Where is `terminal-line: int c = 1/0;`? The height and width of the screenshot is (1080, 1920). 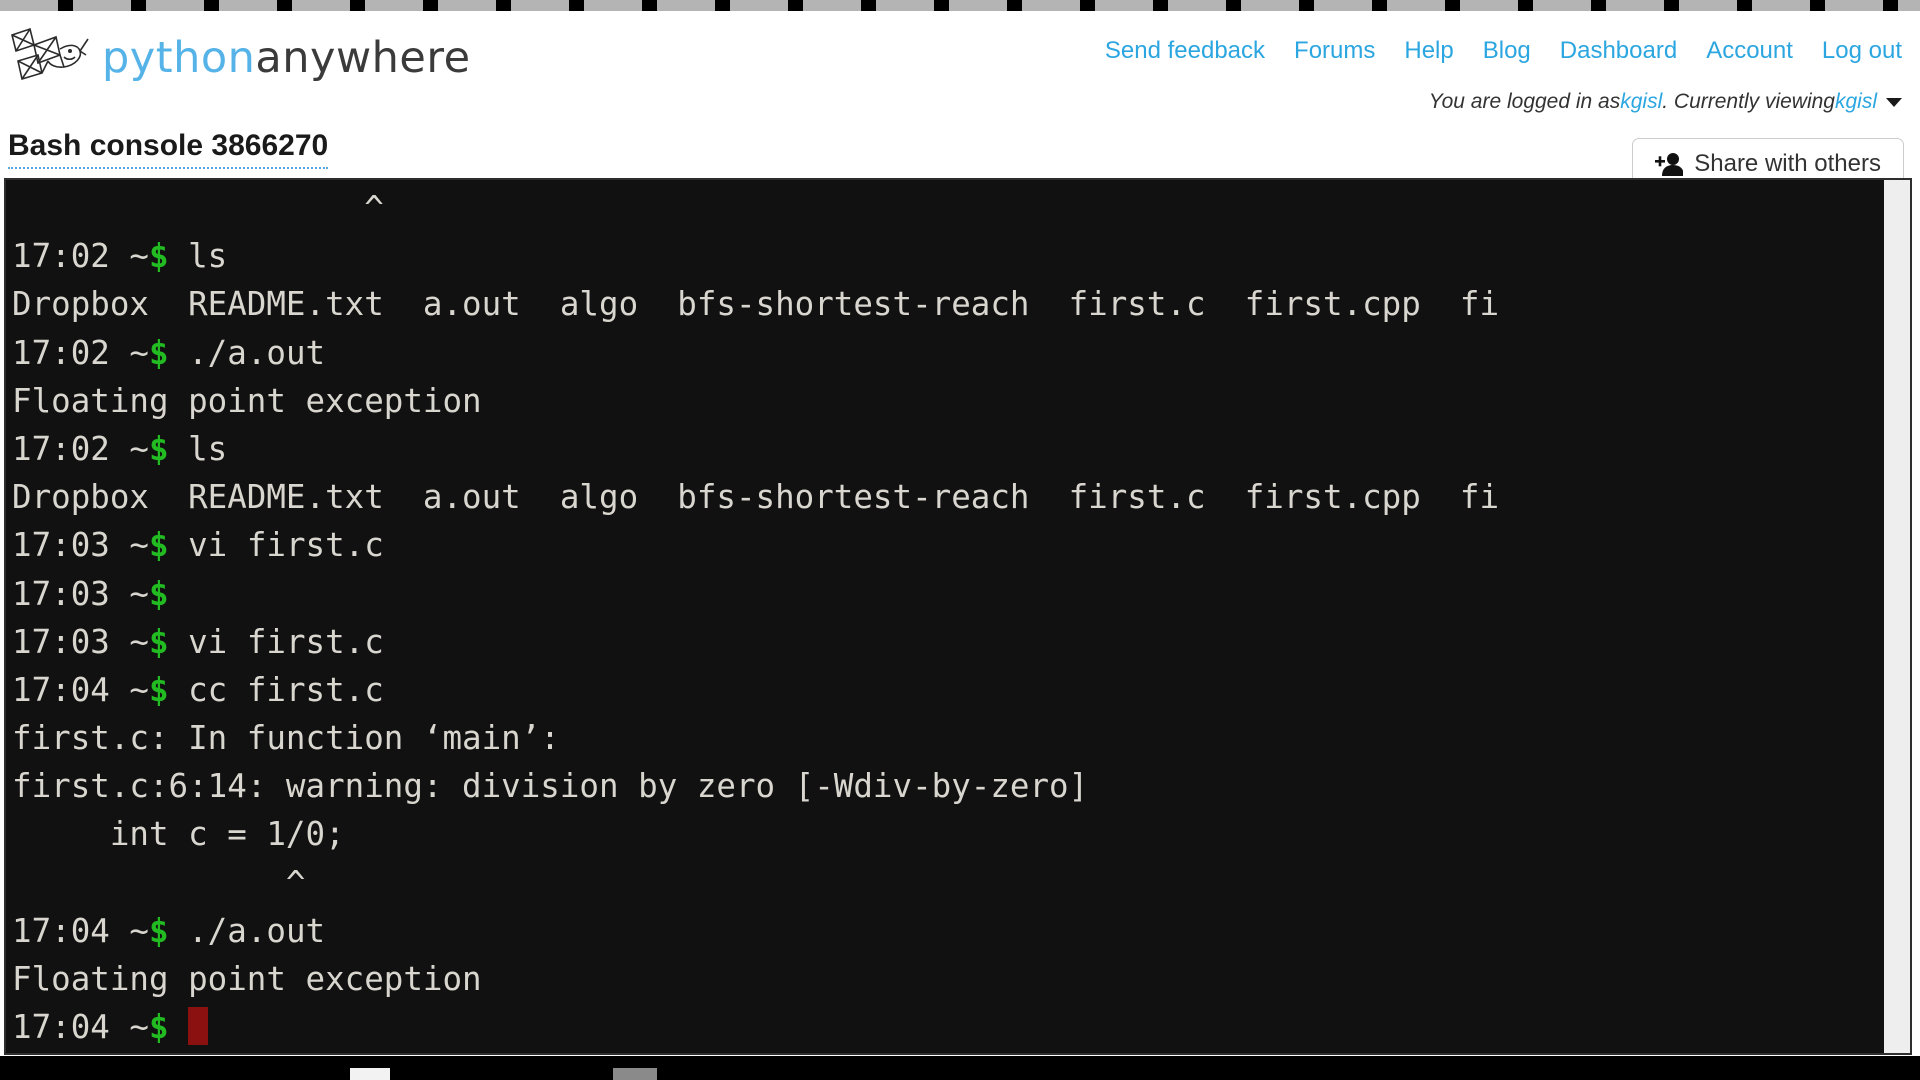
terminal-line: int c = 1/0; is located at coordinates (178, 834).